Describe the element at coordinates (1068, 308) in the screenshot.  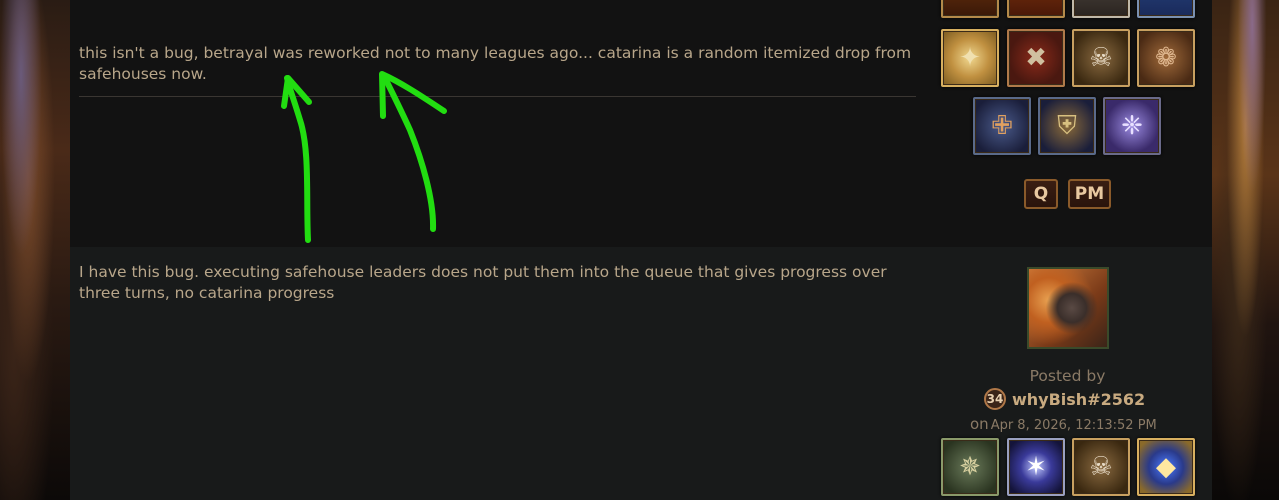
I see `user-avatar` at that location.